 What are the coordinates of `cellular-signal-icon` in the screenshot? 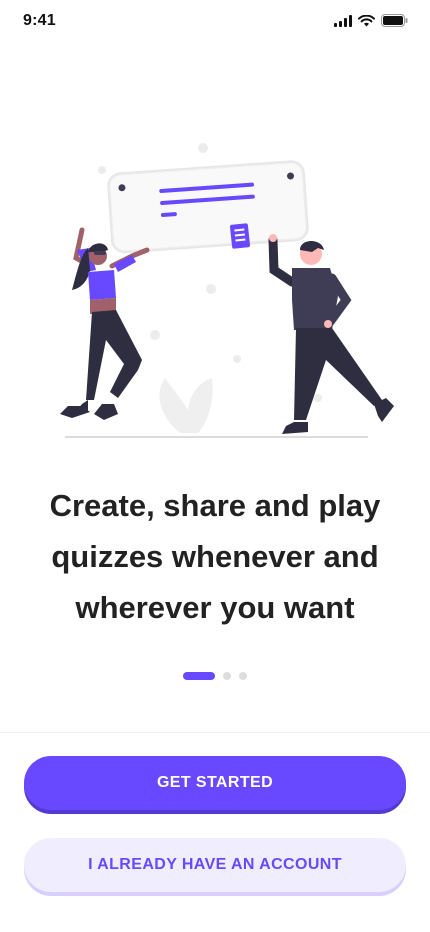 It's located at (343, 23).